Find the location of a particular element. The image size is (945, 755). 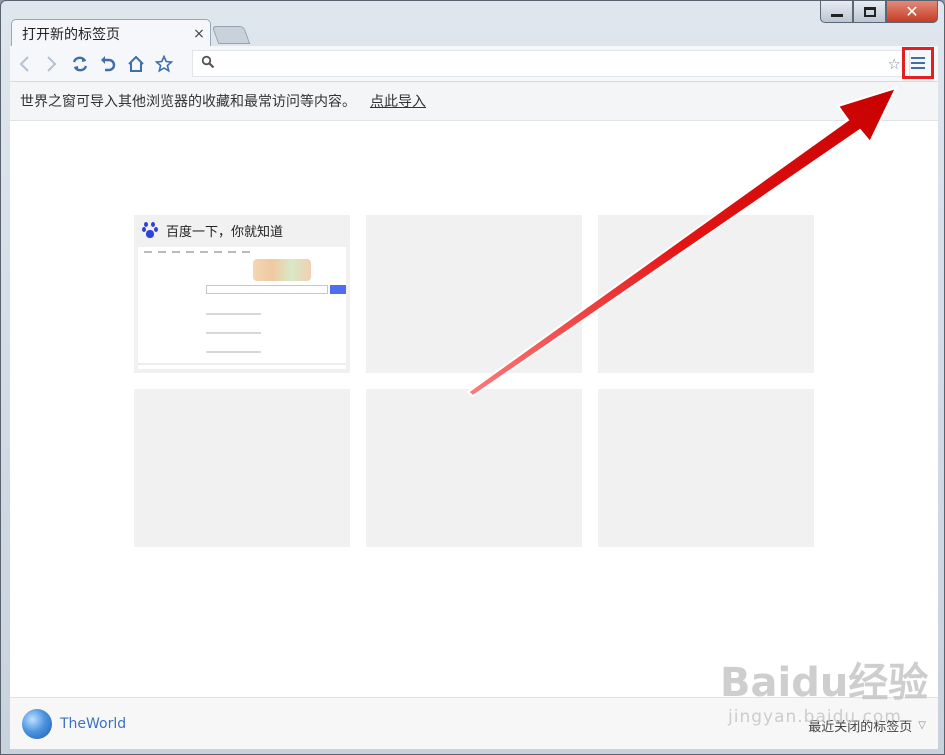

globe-icon is located at coordinates (37, 723).